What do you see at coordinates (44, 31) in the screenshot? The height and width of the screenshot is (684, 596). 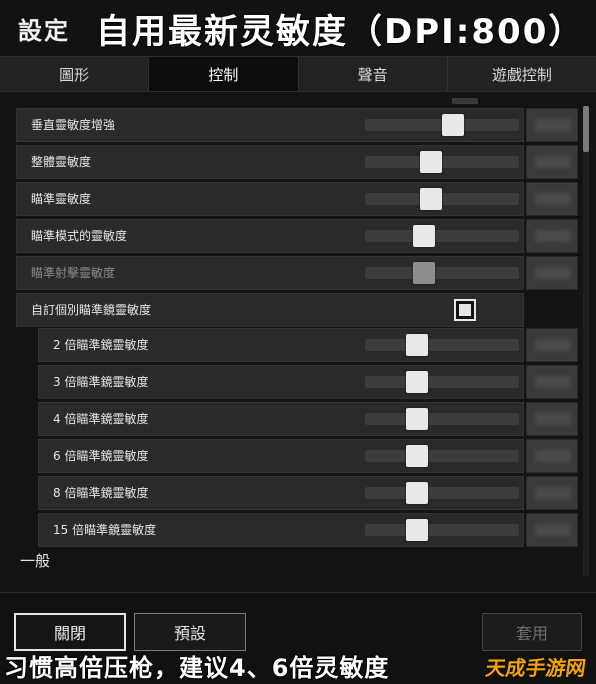 I see `page-title: 設定` at bounding box center [44, 31].